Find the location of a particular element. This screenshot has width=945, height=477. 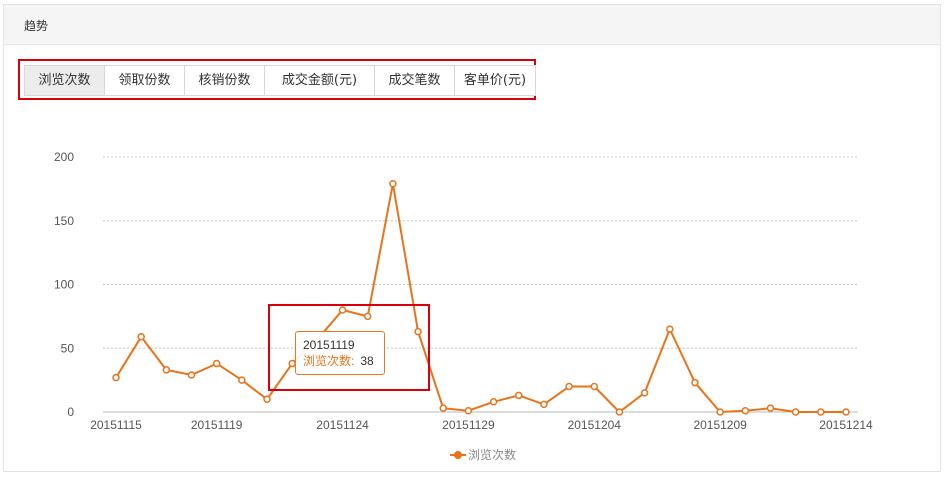

y-tick-label: 0 is located at coordinates (70, 412).